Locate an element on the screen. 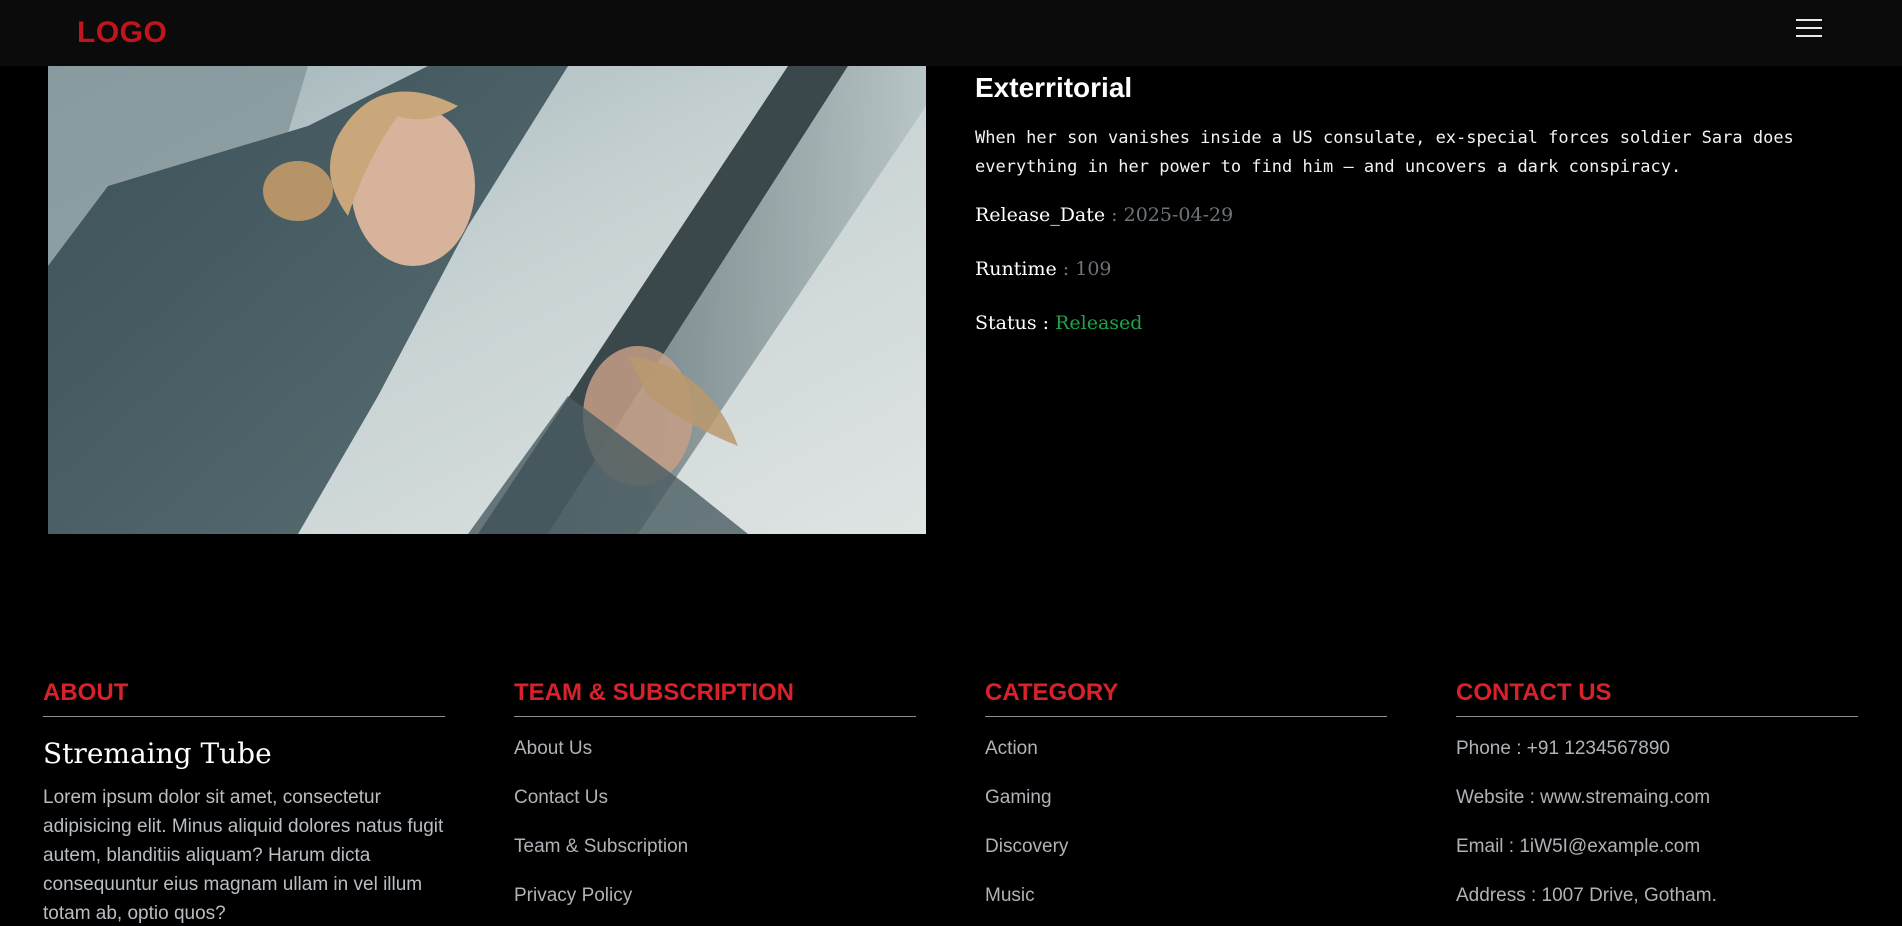 The height and width of the screenshot is (926, 1902). footer-contact-phone: Phone : +91 1234567890 is located at coordinates (1563, 748).